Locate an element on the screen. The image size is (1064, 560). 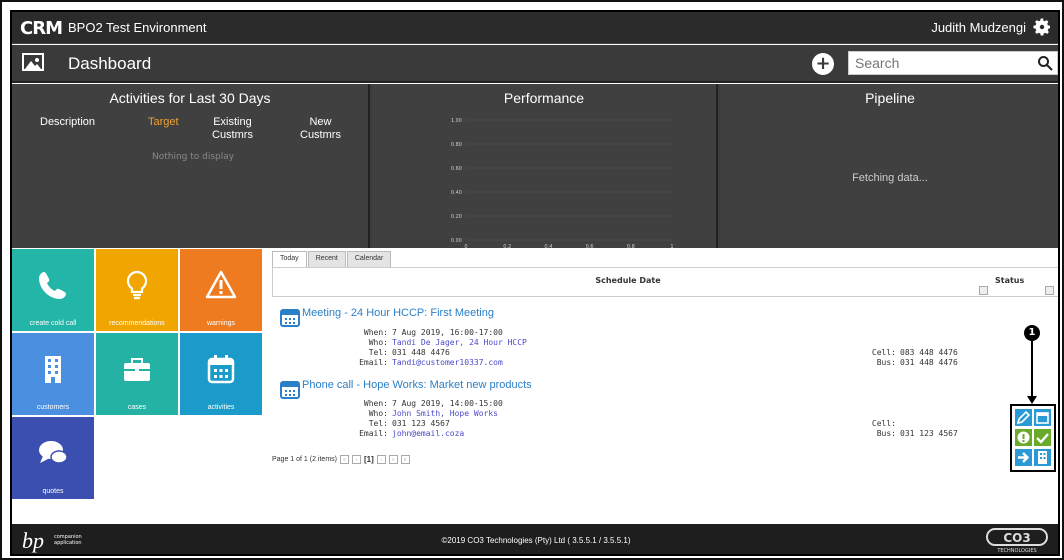
who-value: John Smith, Hope Works is located at coordinates (447, 414).